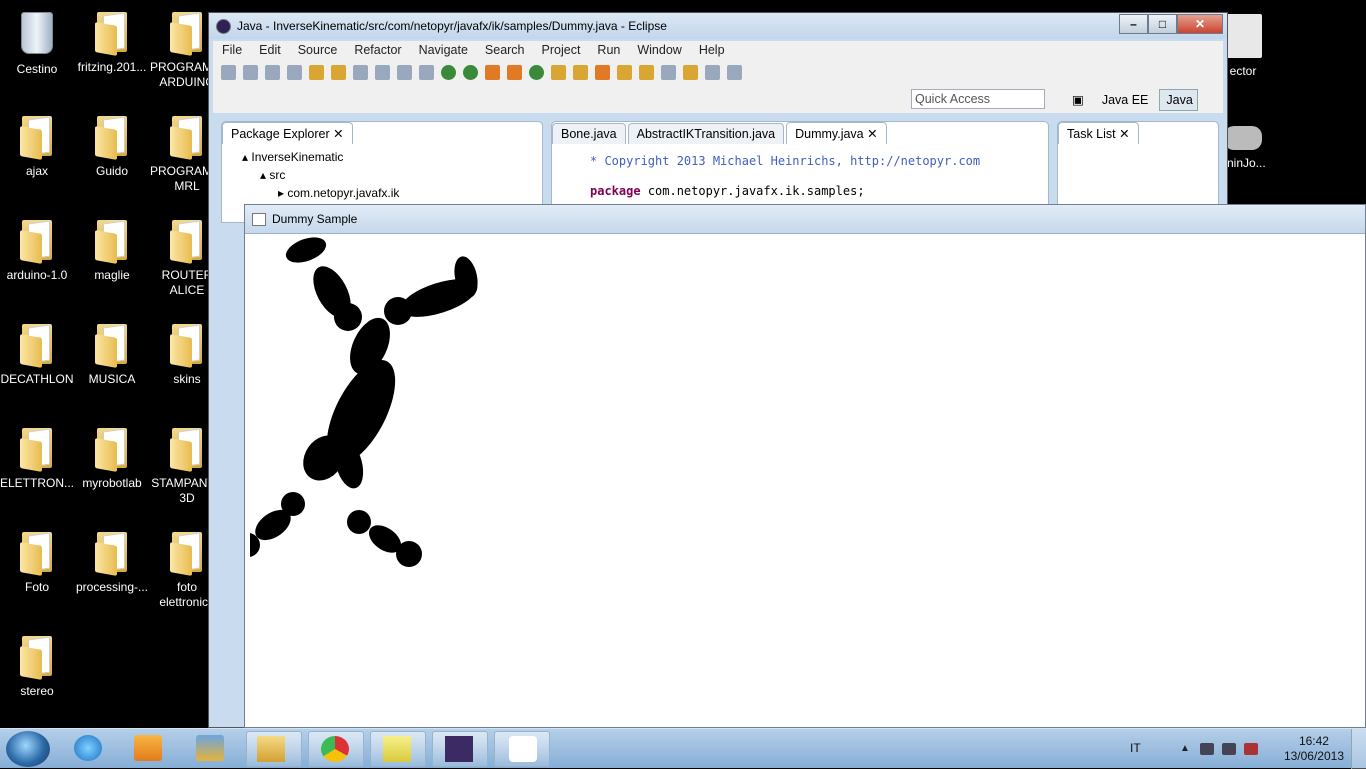 The image size is (1366, 769). Describe the element at coordinates (558, 72) in the screenshot. I see `open-type-icon` at that location.